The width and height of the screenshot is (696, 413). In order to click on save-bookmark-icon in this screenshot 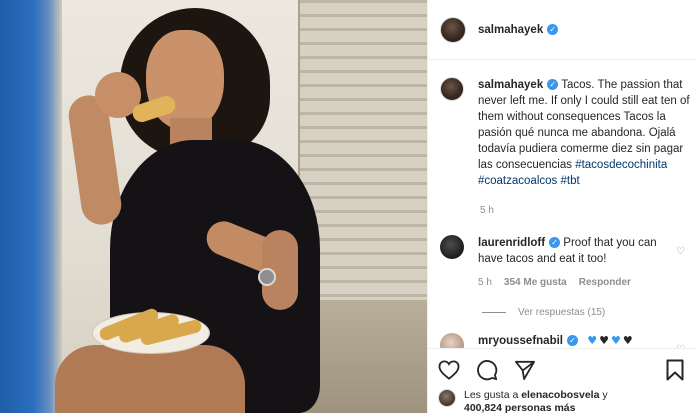, I will do `click(675, 370)`.